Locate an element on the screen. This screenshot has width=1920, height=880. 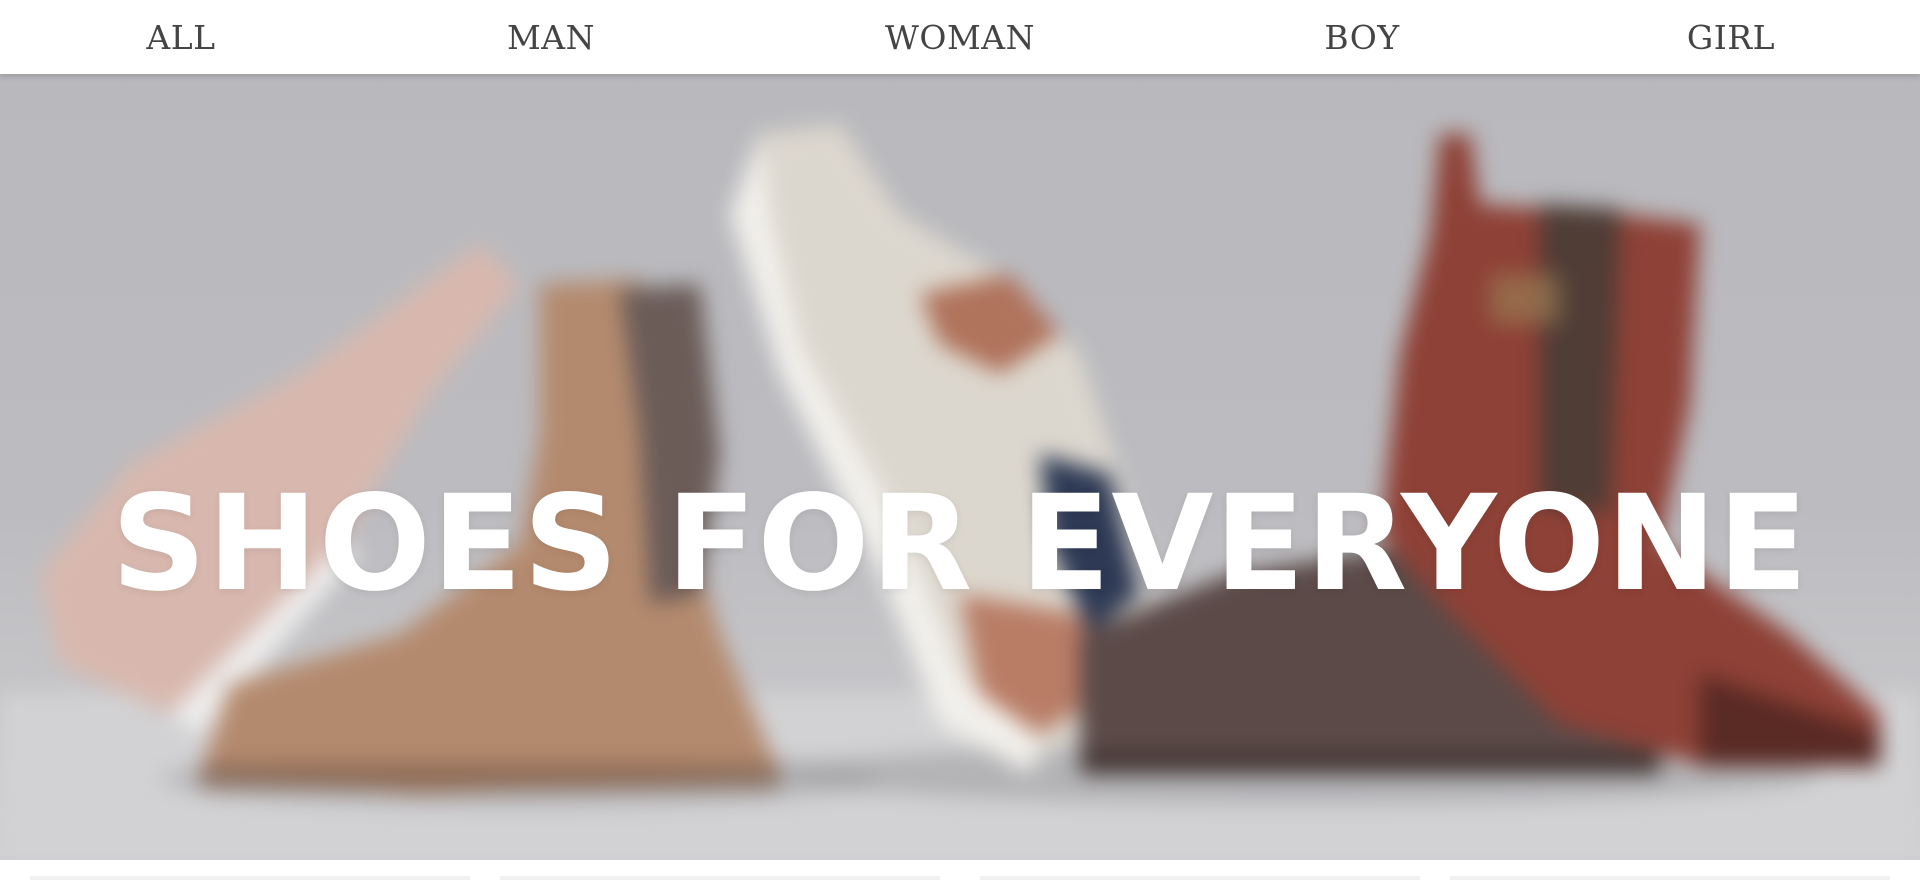
nav-item-man: MAN is located at coordinates (551, 37).